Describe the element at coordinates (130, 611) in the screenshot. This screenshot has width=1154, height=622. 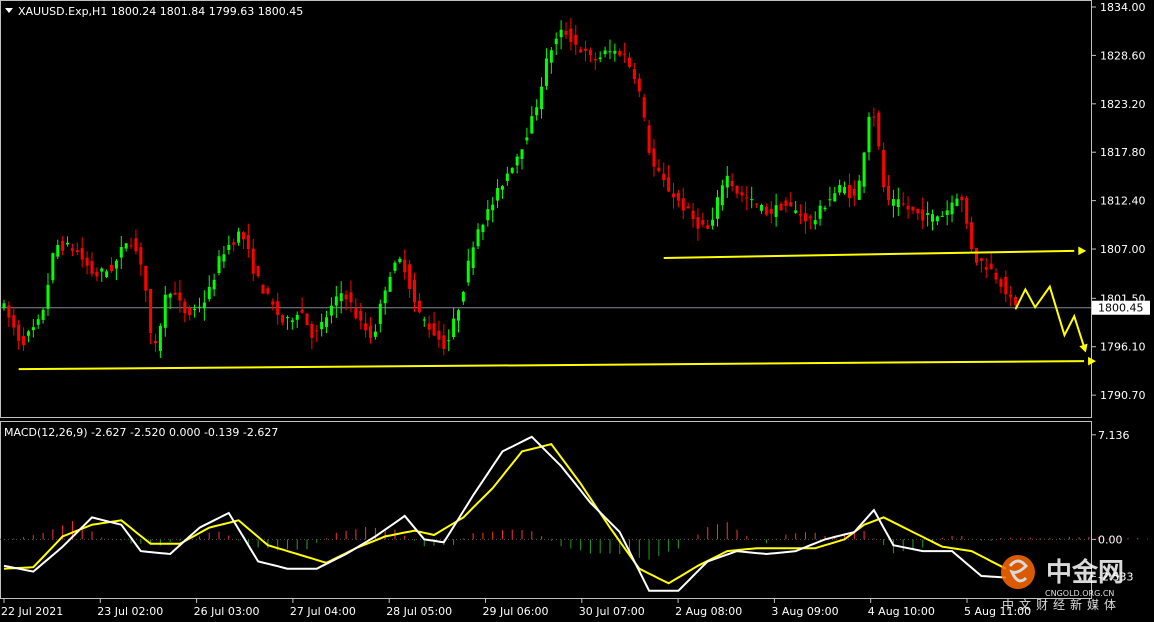
I see `time-tick-label: 23 Jul 02:00` at that location.